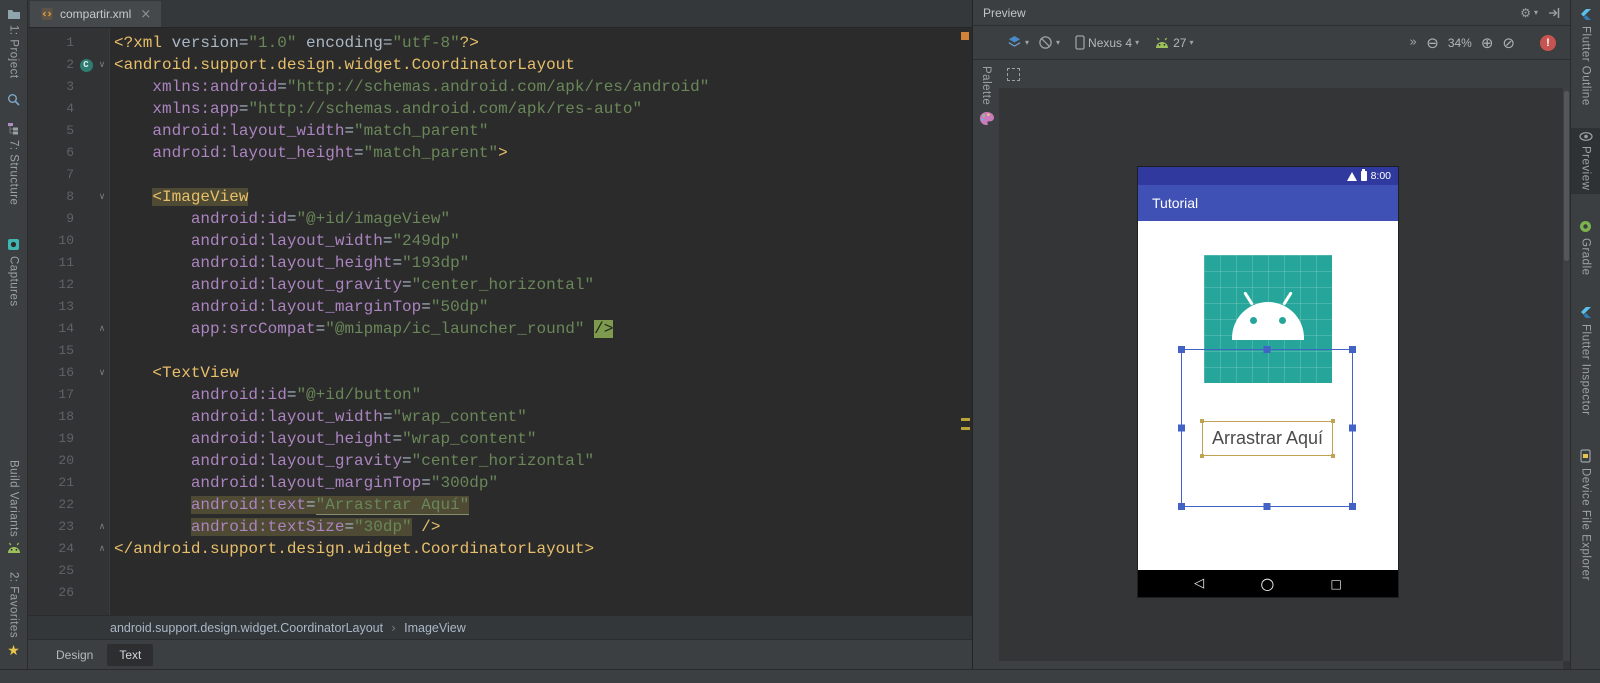 This screenshot has width=1600, height=683. Describe the element at coordinates (986, 364) in the screenshot. I see `palette-tab: Palette` at that location.